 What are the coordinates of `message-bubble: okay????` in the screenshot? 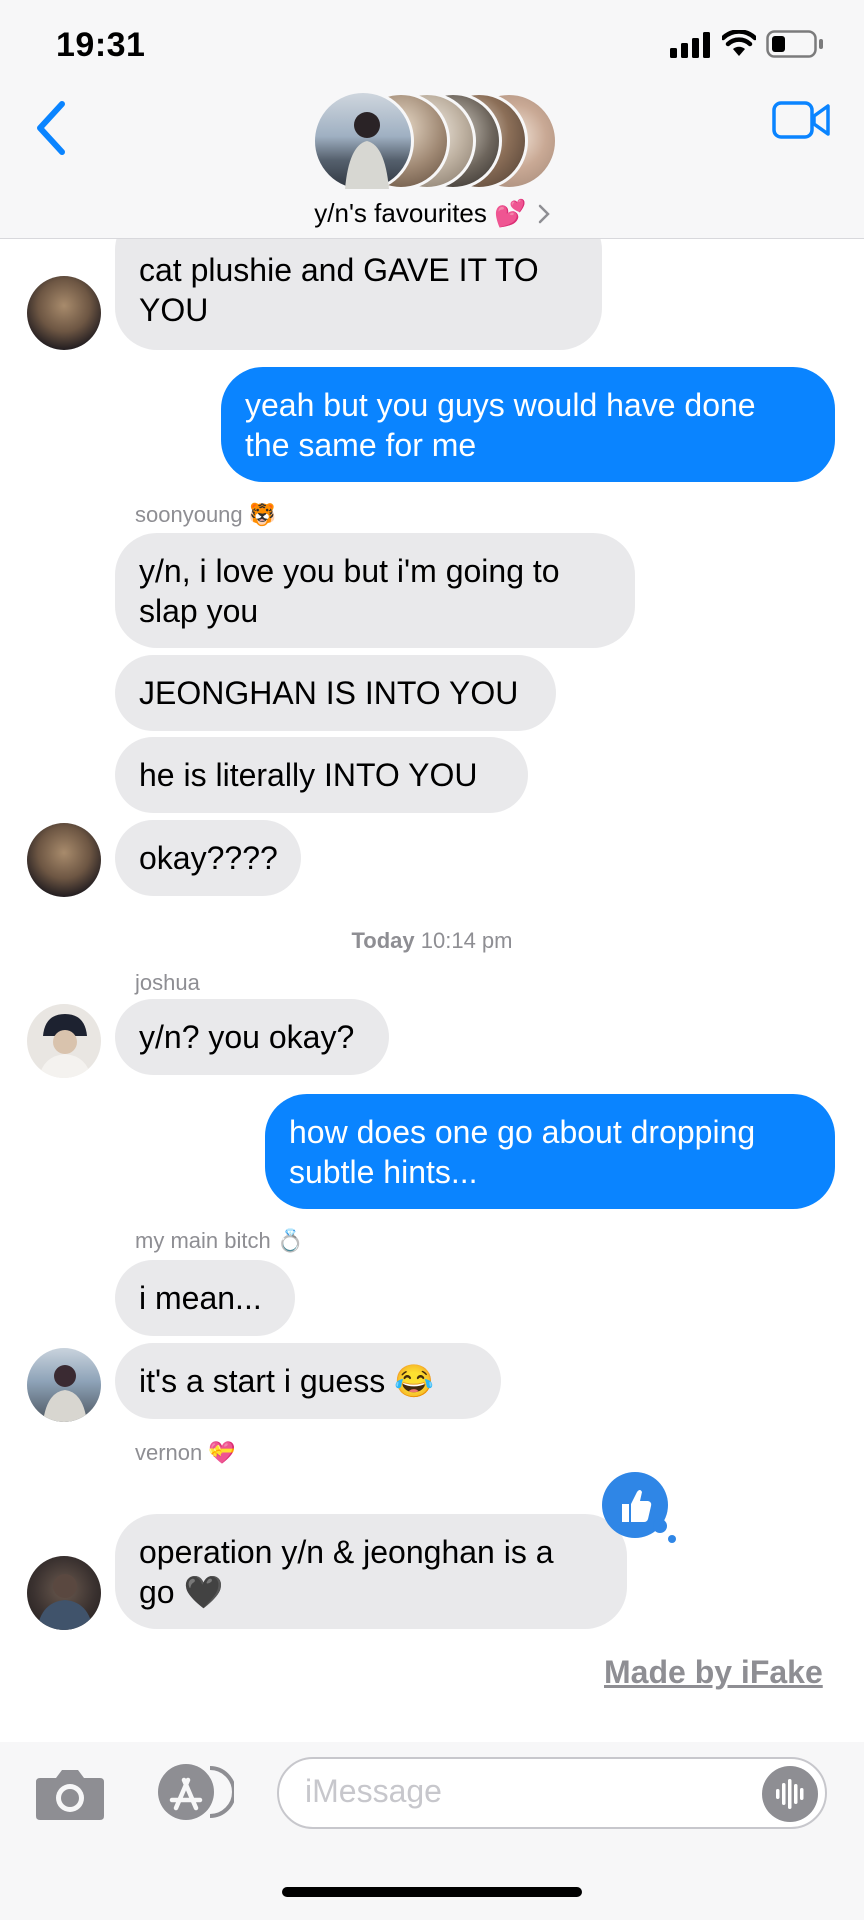 It's located at (208, 858).